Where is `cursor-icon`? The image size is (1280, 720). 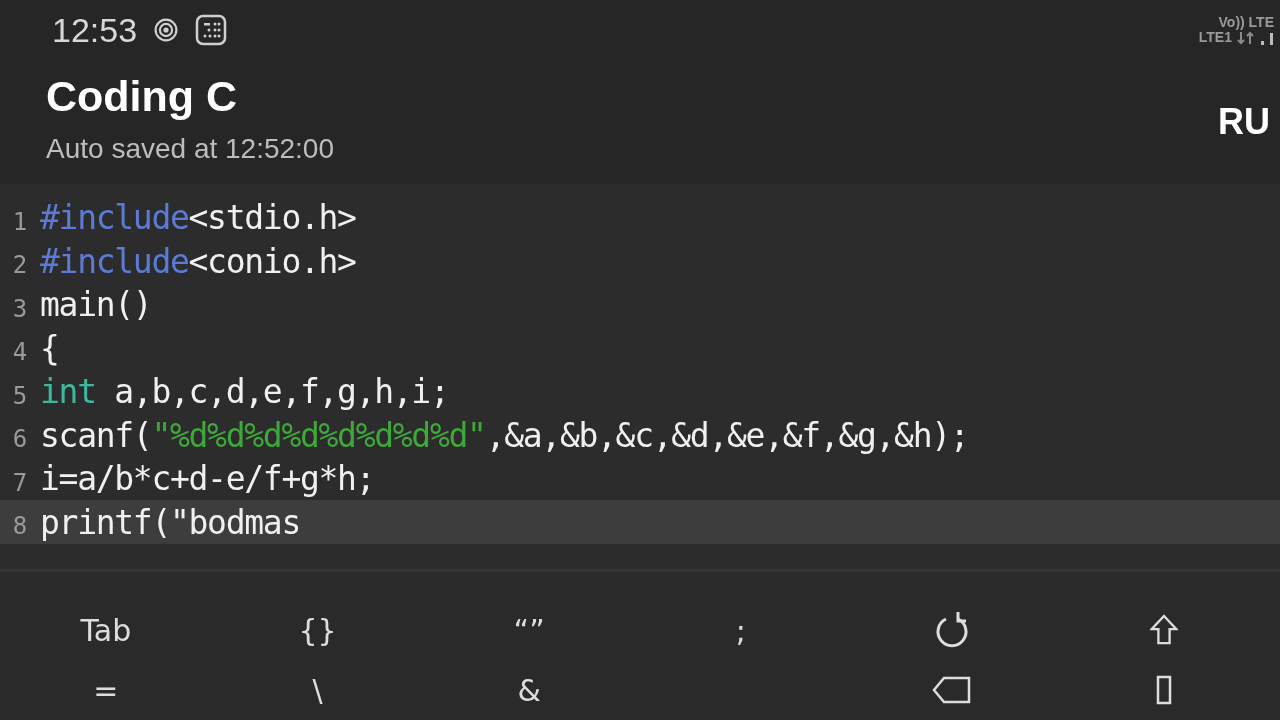 cursor-icon is located at coordinates (1164, 690).